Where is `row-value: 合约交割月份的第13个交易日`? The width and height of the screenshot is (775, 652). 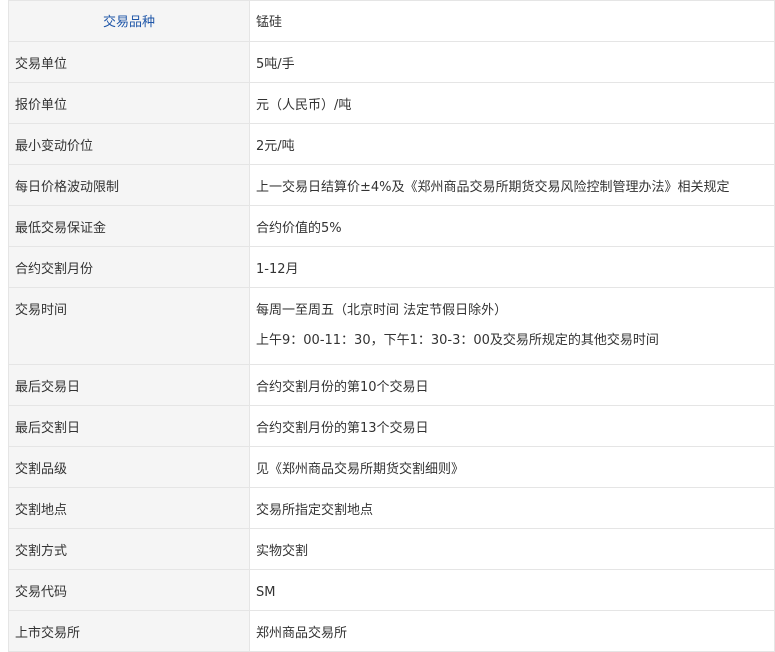
row-value: 合约交割月份的第13个交易日 is located at coordinates (512, 426).